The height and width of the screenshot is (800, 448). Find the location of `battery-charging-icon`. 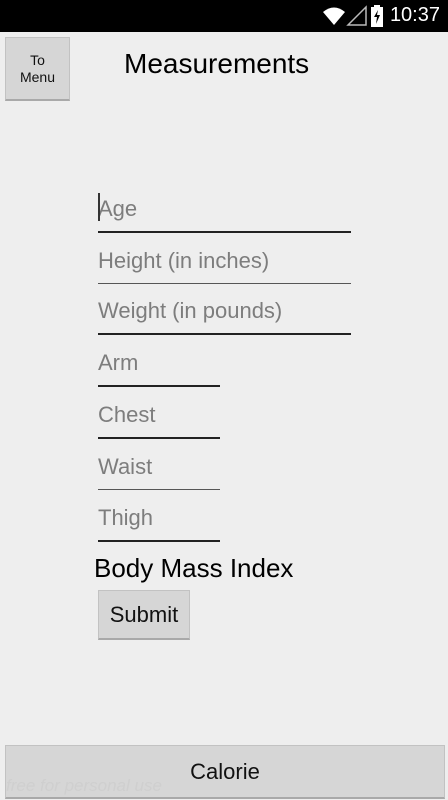

battery-charging-icon is located at coordinates (377, 16).